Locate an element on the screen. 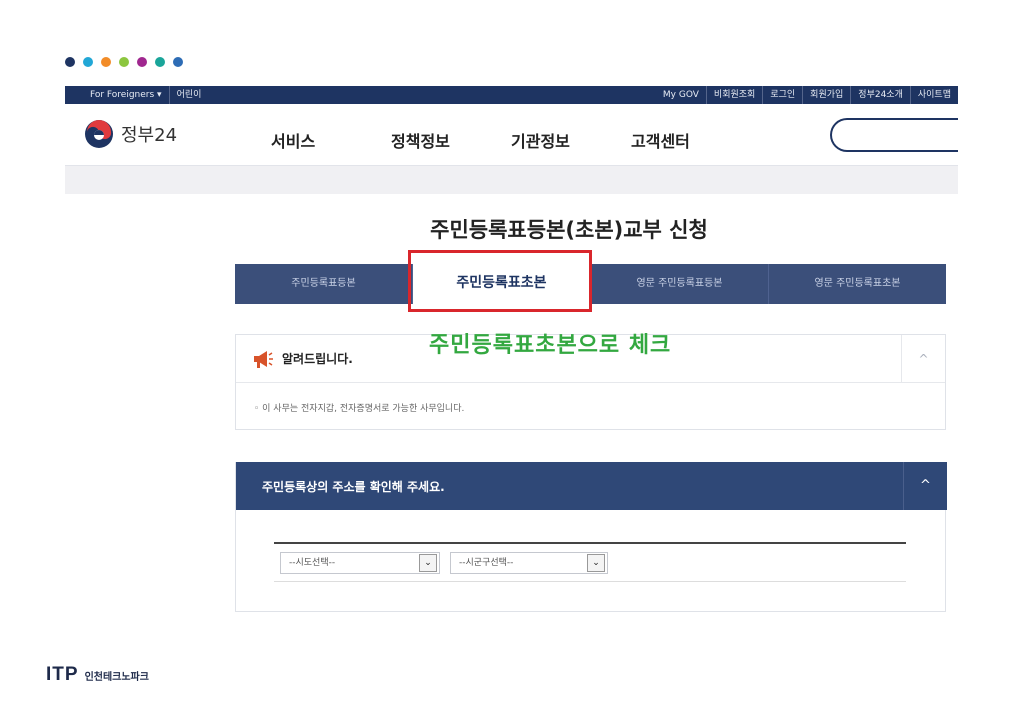 The width and height of the screenshot is (1024, 708). sitemap-link: 사이트맵 is located at coordinates (934, 95).